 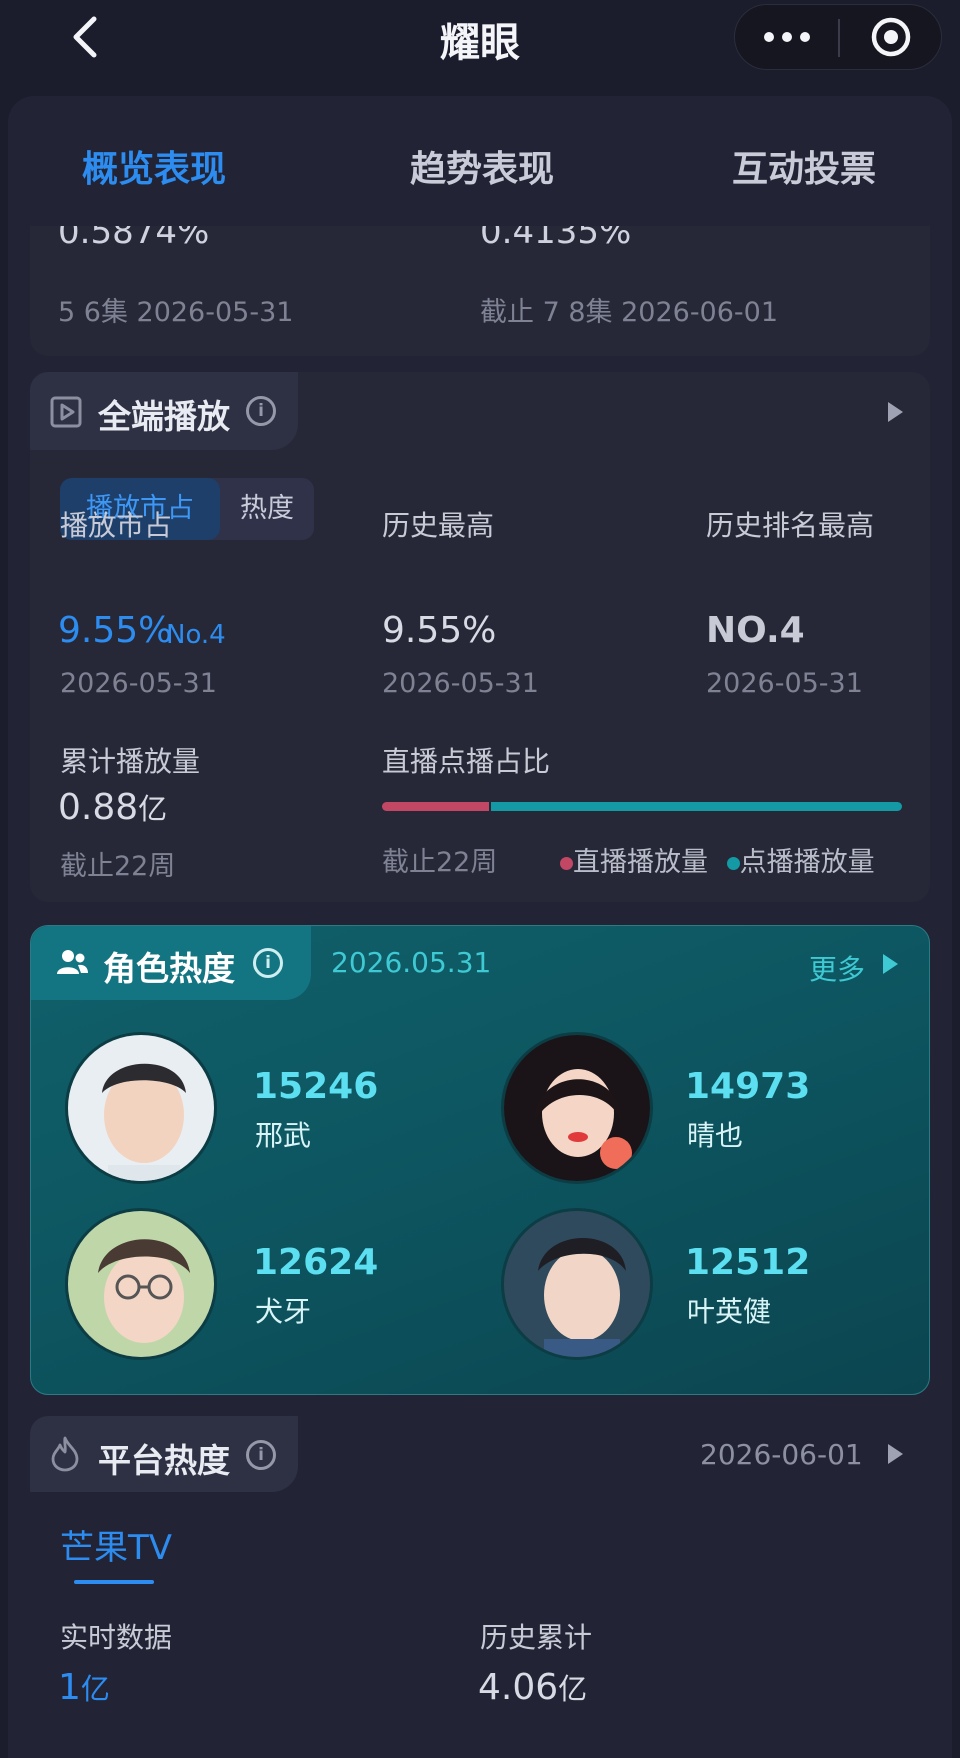 I want to click on history-high-label: 历史最高, so click(x=438, y=525).